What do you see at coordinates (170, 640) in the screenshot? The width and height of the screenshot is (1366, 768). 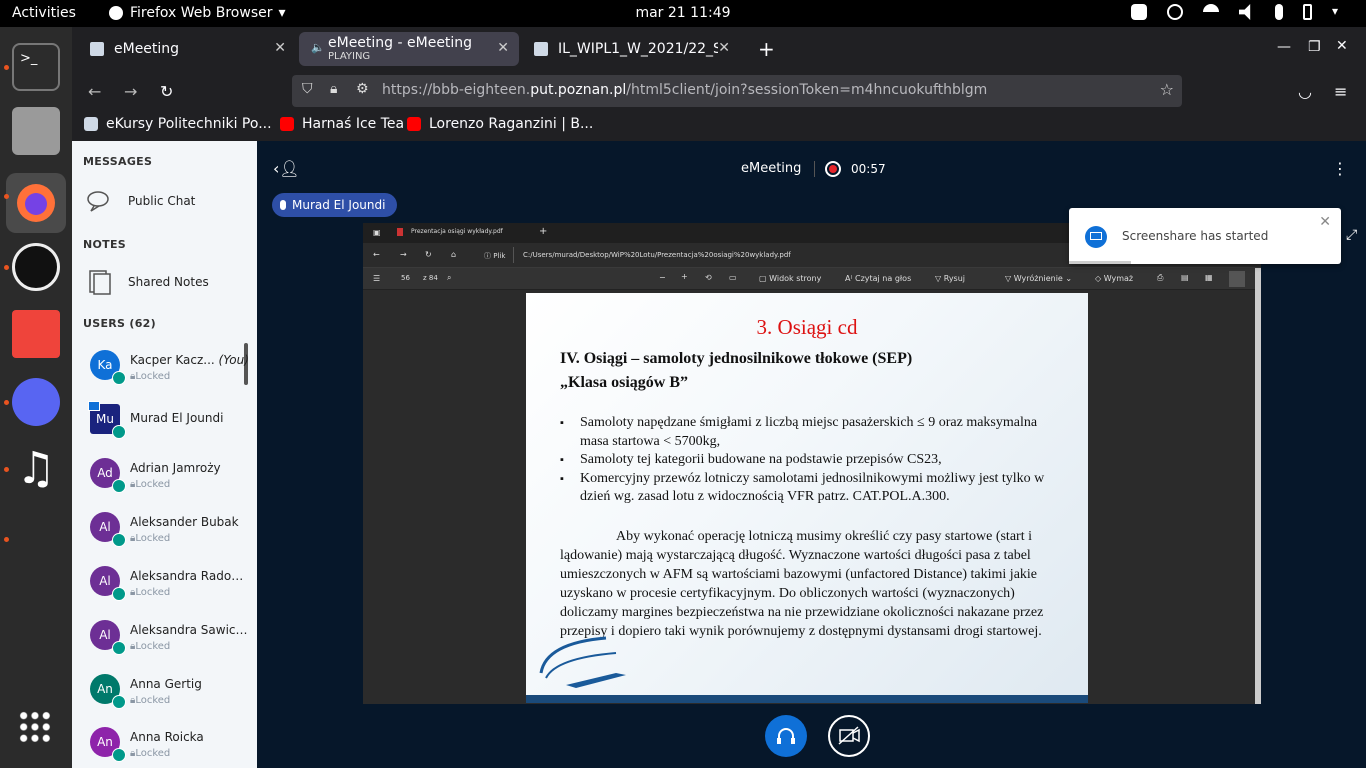 I see `user-item: Al Aleksandra Sawicka 🔒︎Locked` at bounding box center [170, 640].